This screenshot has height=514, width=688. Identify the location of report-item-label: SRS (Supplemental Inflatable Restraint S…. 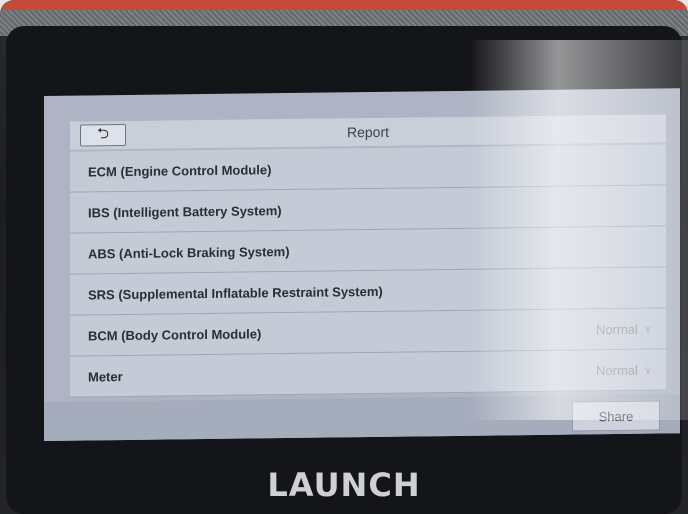
(235, 292).